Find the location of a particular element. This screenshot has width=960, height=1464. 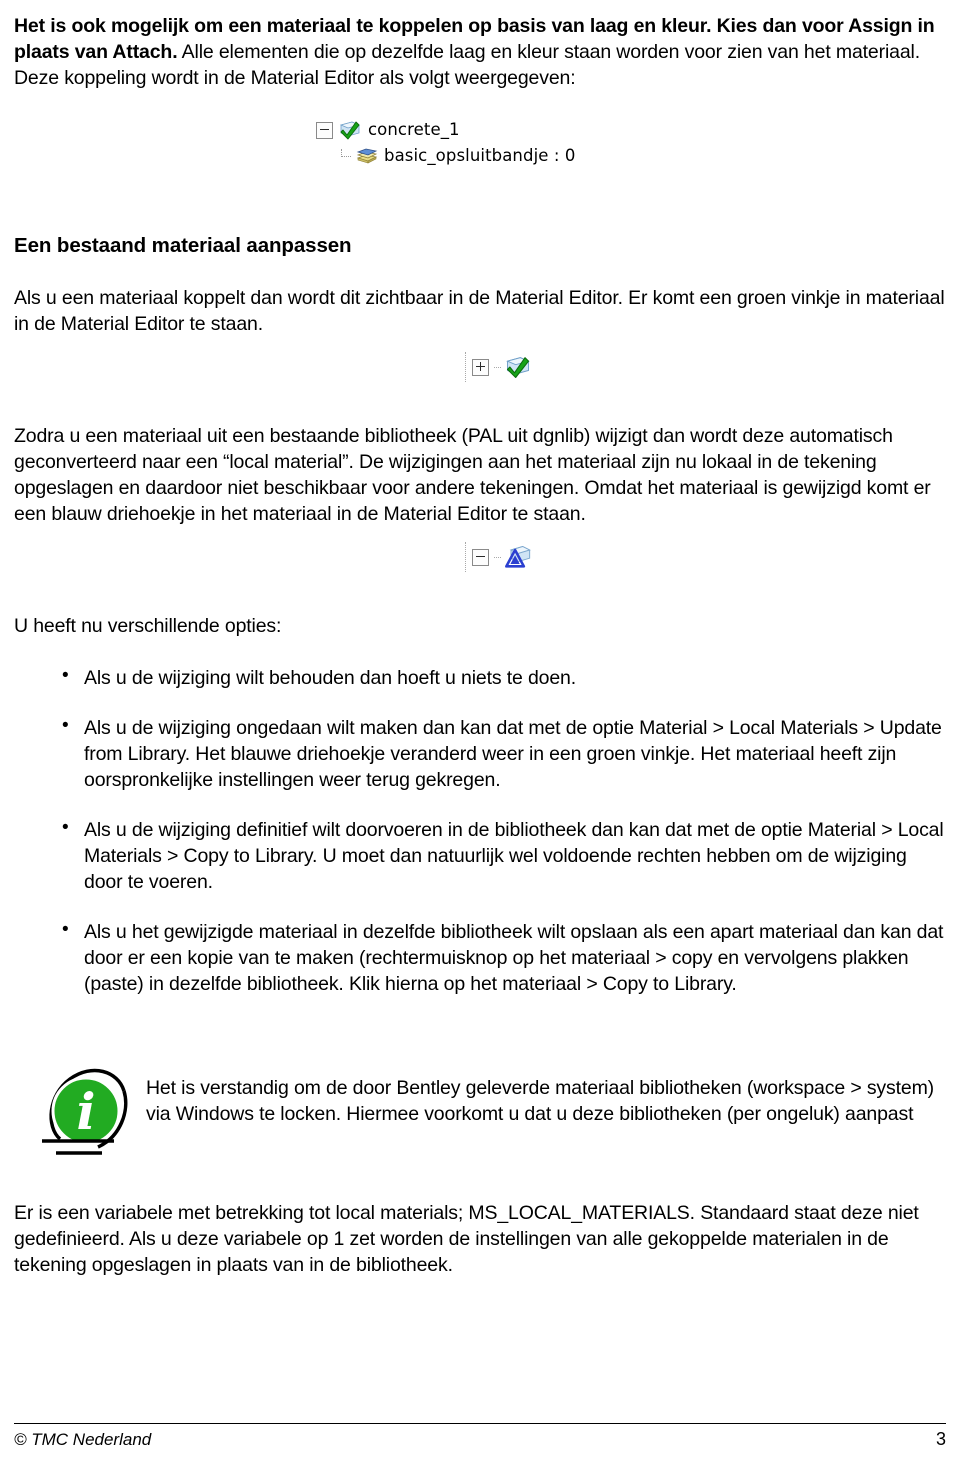

footer-copyright: © TMC Nederland is located at coordinates (83, 1439).